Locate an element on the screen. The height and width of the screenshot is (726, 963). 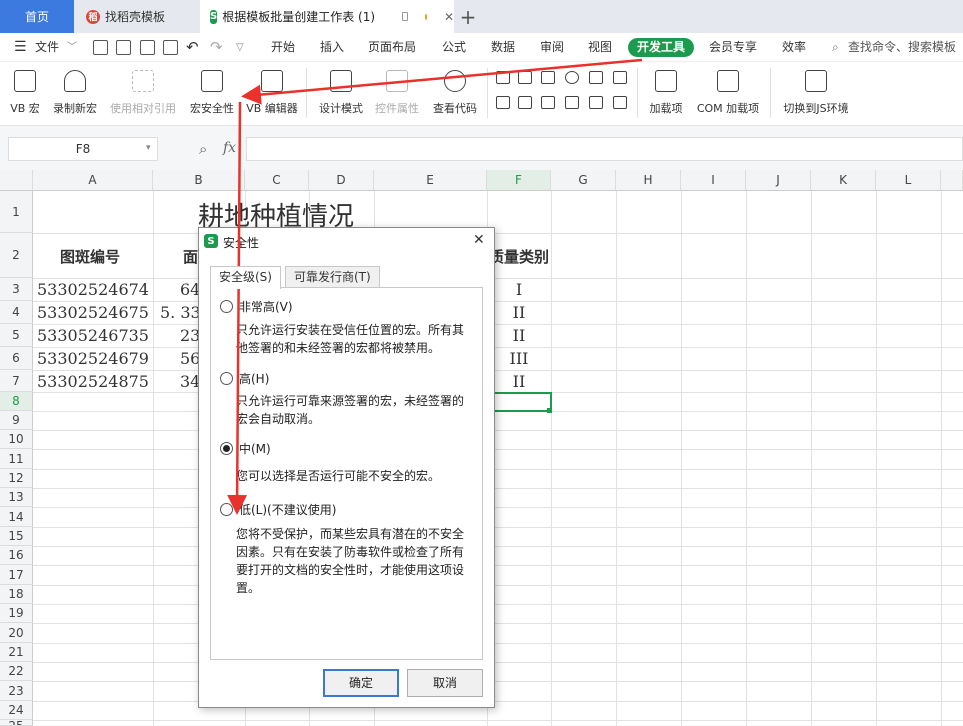
row-header-17: 17 is located at coordinates (16, 575).